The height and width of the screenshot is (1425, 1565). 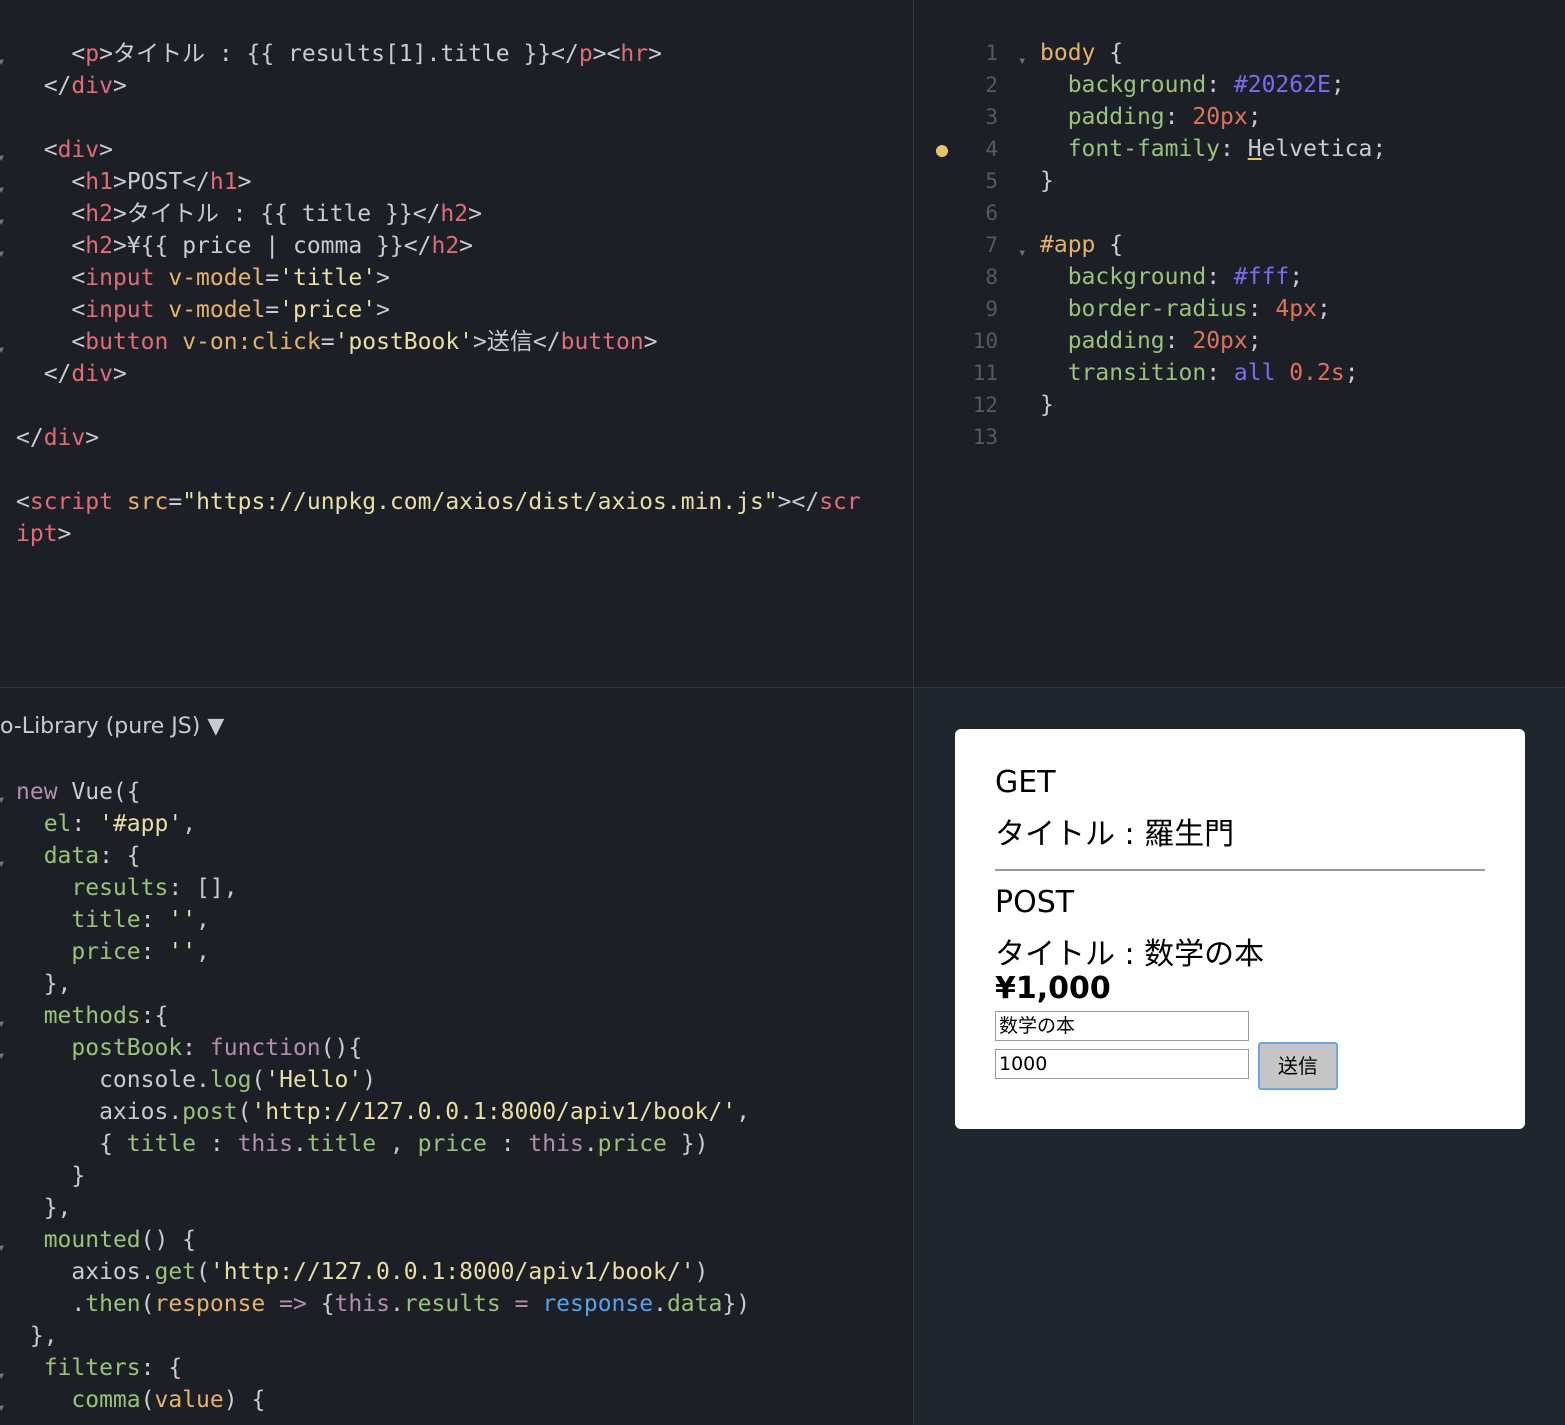 I want to click on code-line: results: [],, so click(x=126, y=888).